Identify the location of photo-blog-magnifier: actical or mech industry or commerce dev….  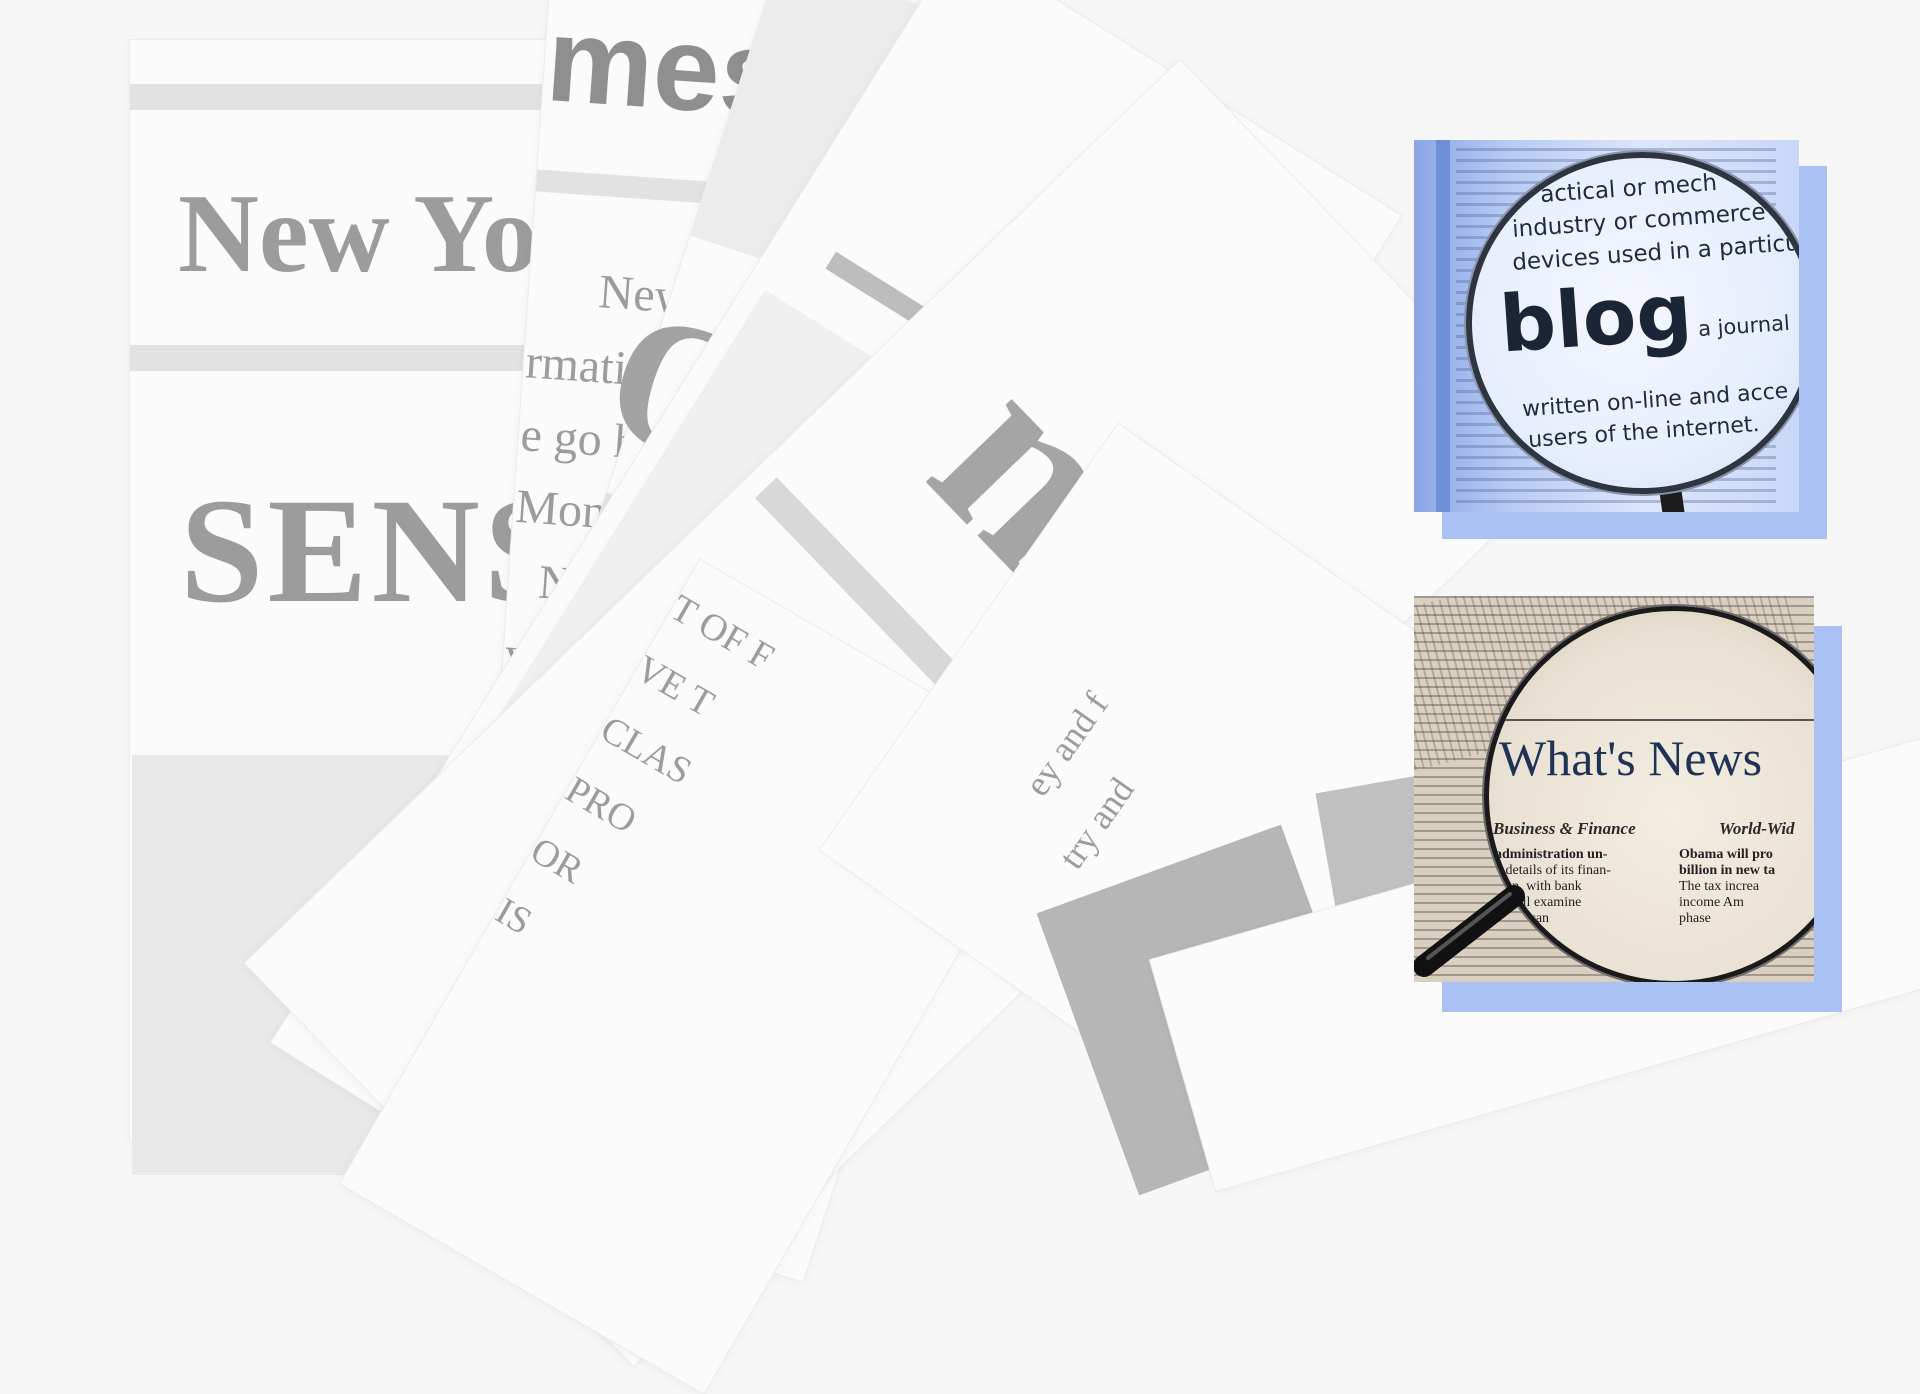
(1606, 326).